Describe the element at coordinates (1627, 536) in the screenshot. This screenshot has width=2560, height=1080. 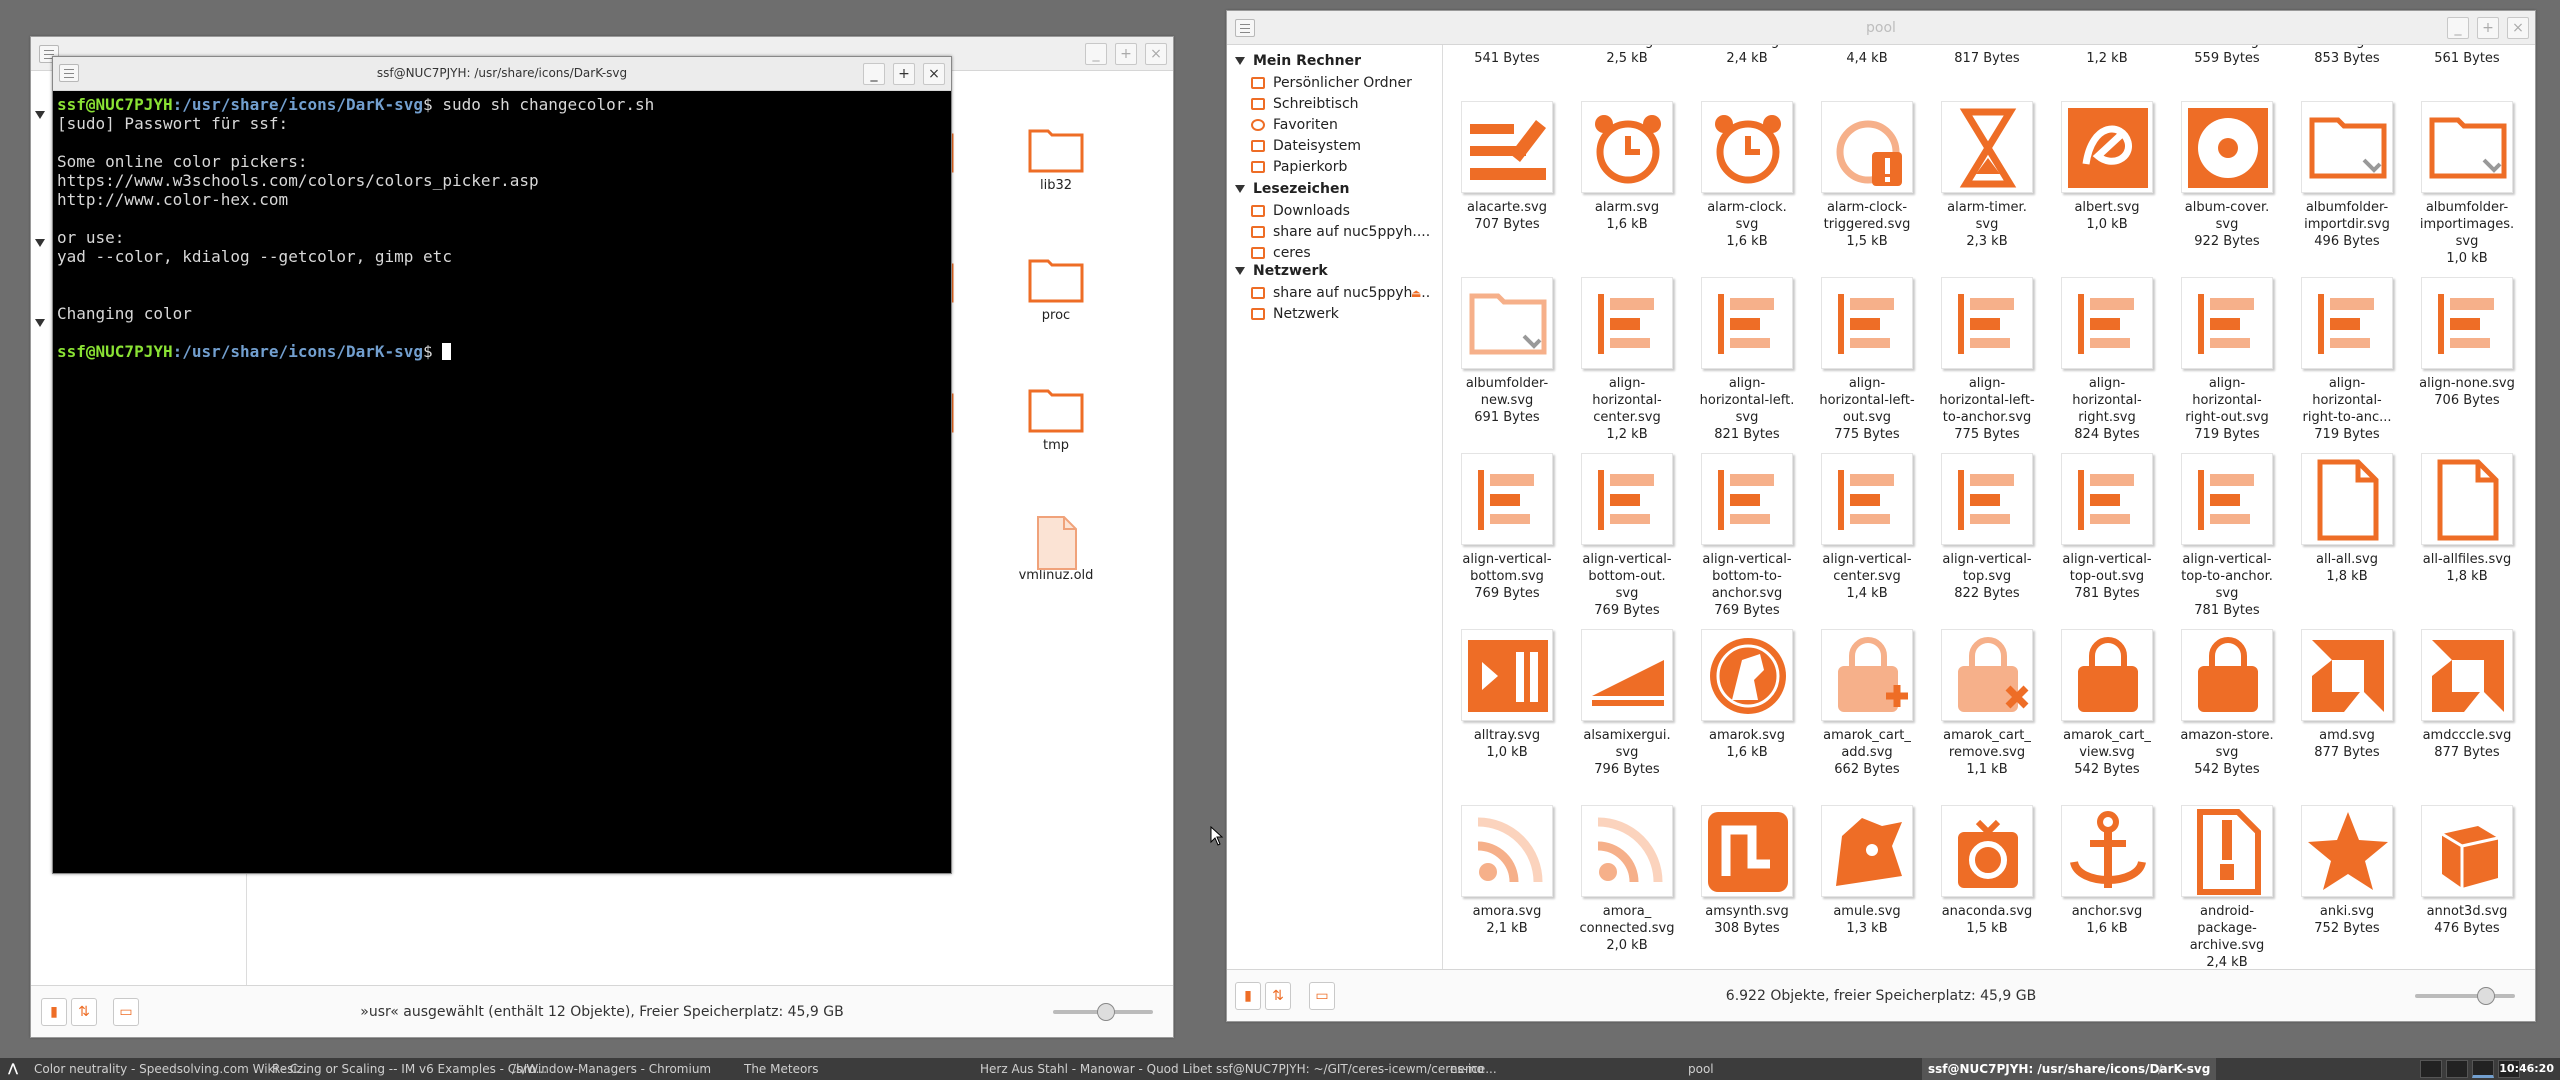
I see `file-item: align-vertical- bottom-out. svg 769 Bytes` at that location.